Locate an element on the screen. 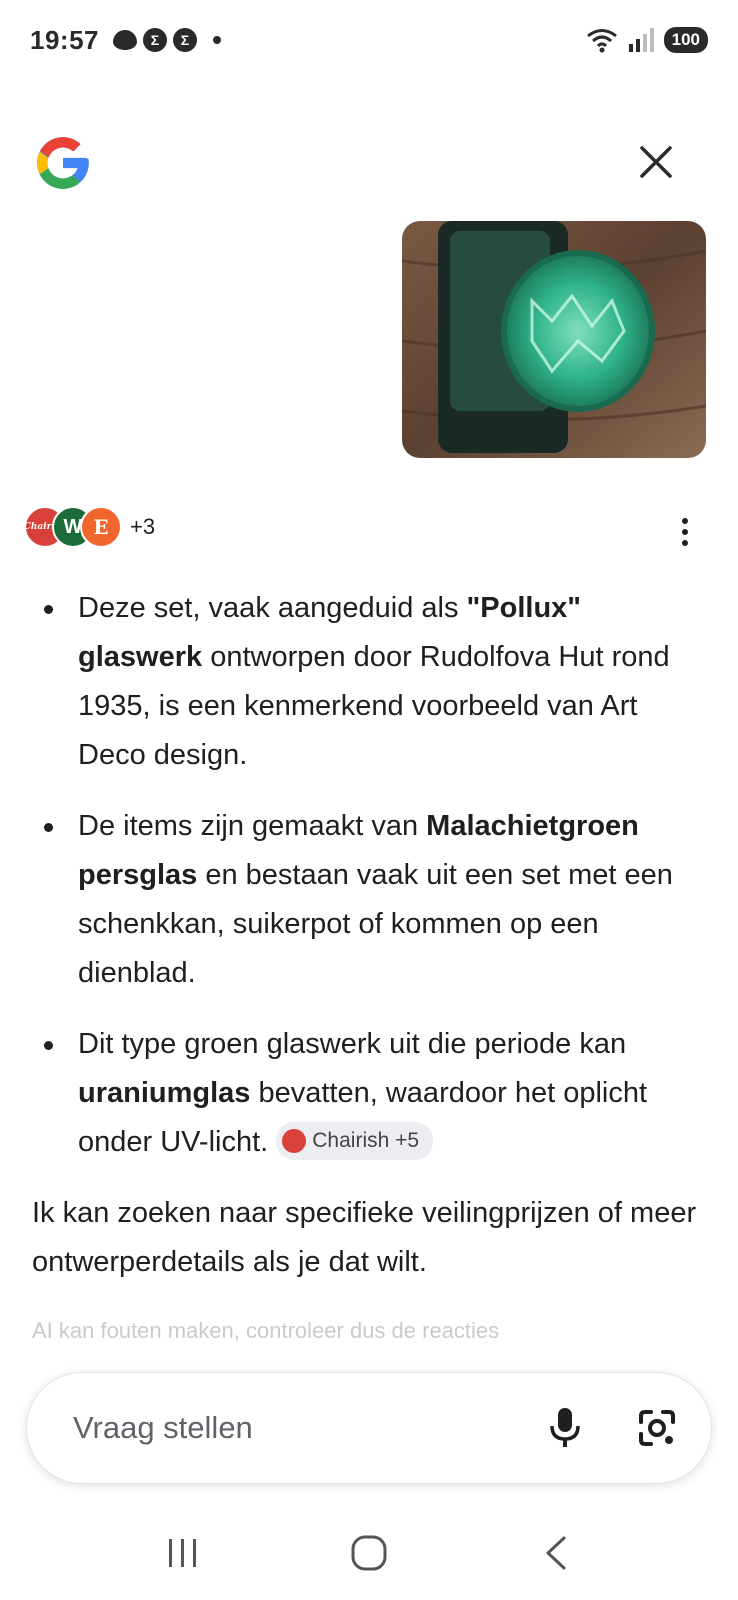  bullet-bold: uraniumglas is located at coordinates (164, 1093).